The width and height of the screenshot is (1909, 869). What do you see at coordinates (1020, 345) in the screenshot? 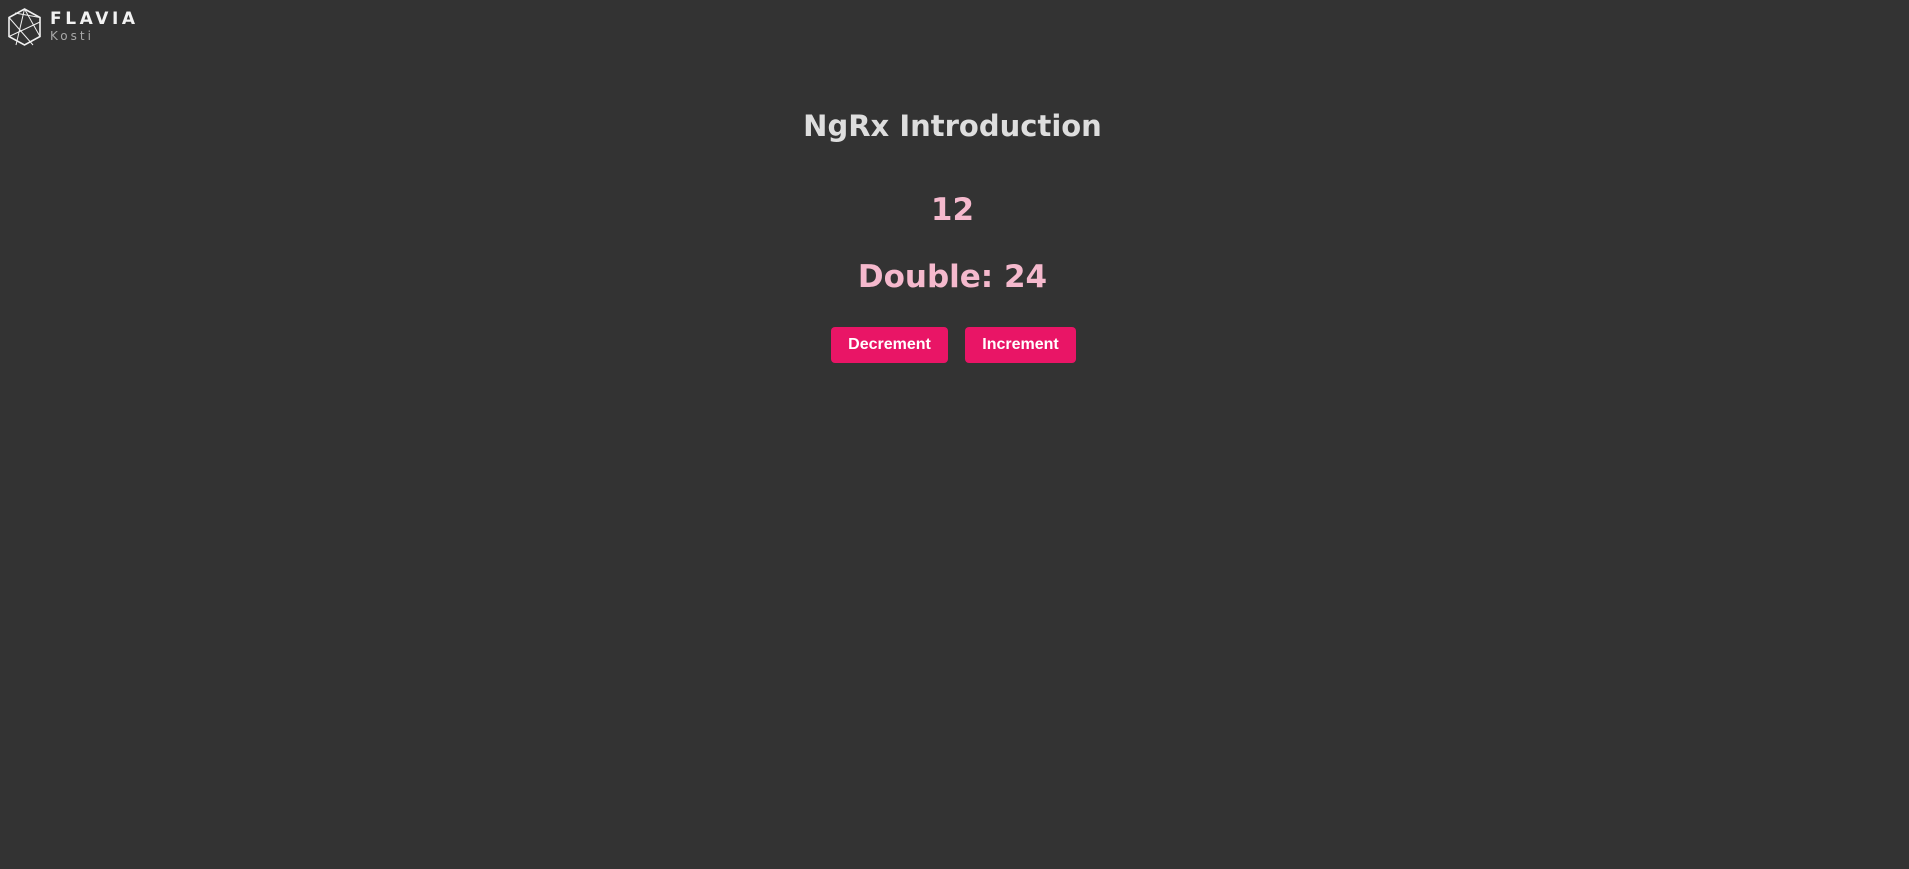
I see `increment-button: Increment` at bounding box center [1020, 345].